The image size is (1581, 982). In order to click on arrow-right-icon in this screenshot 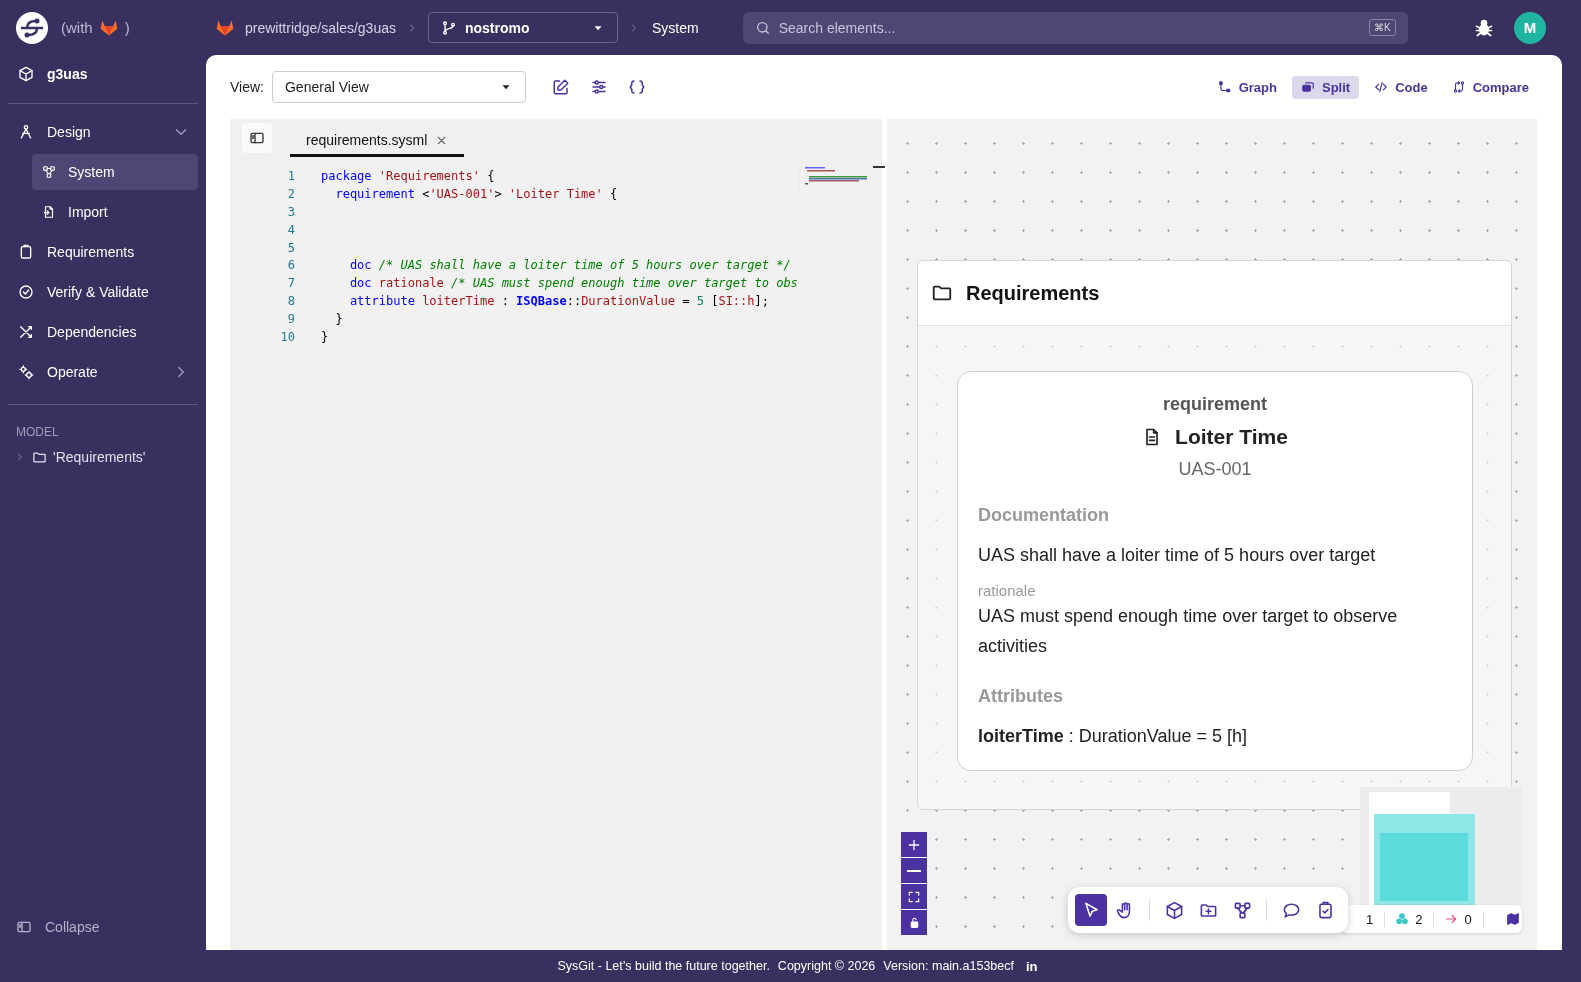, I will do `click(1451, 919)`.